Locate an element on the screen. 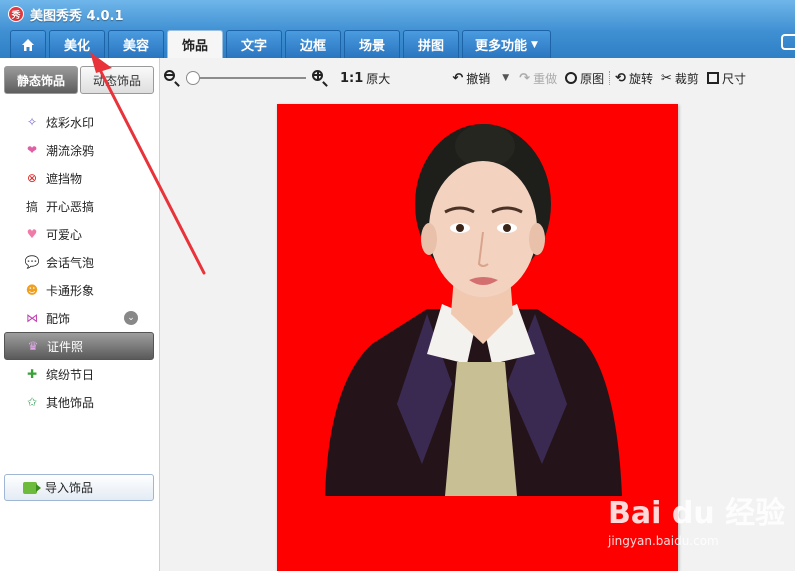 The image size is (795, 571). title-bar: 秀 美图秀秀 4.0.1 美化 美容 饰品 文字 边框 场景 拼图 更多功能 ▼ is located at coordinates (397, 29).